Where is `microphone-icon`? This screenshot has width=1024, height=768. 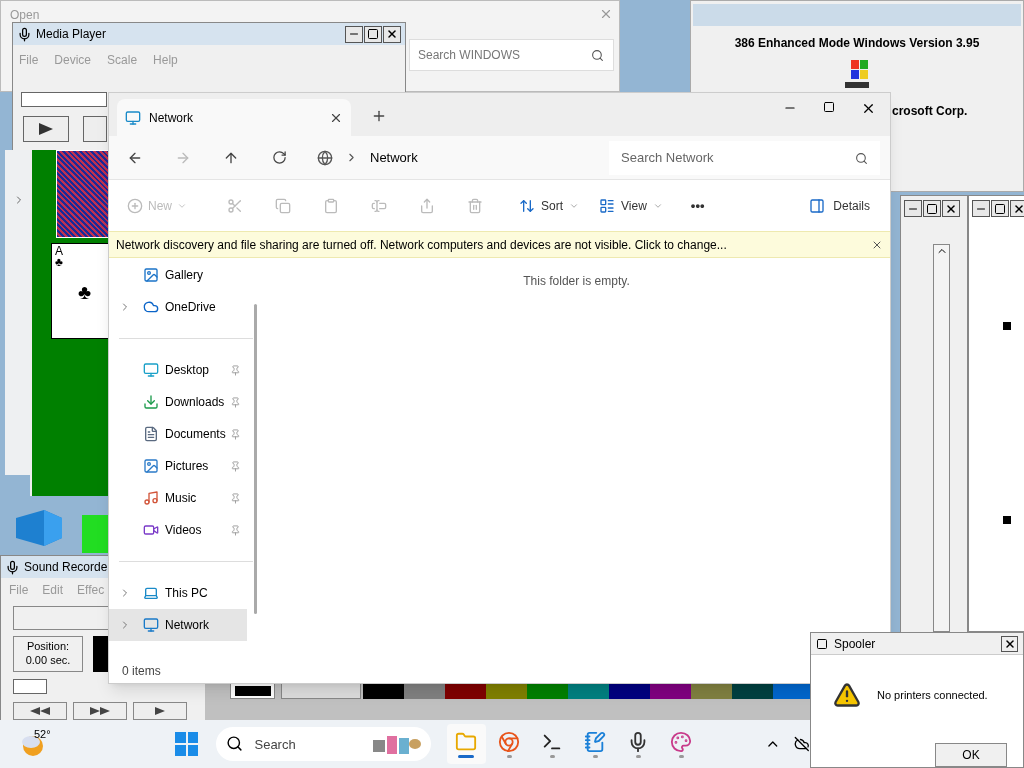 microphone-icon is located at coordinates (12, 567).